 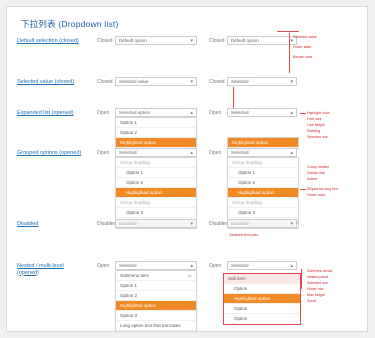 I want to click on annotation: Indent, so click(x=312, y=179).